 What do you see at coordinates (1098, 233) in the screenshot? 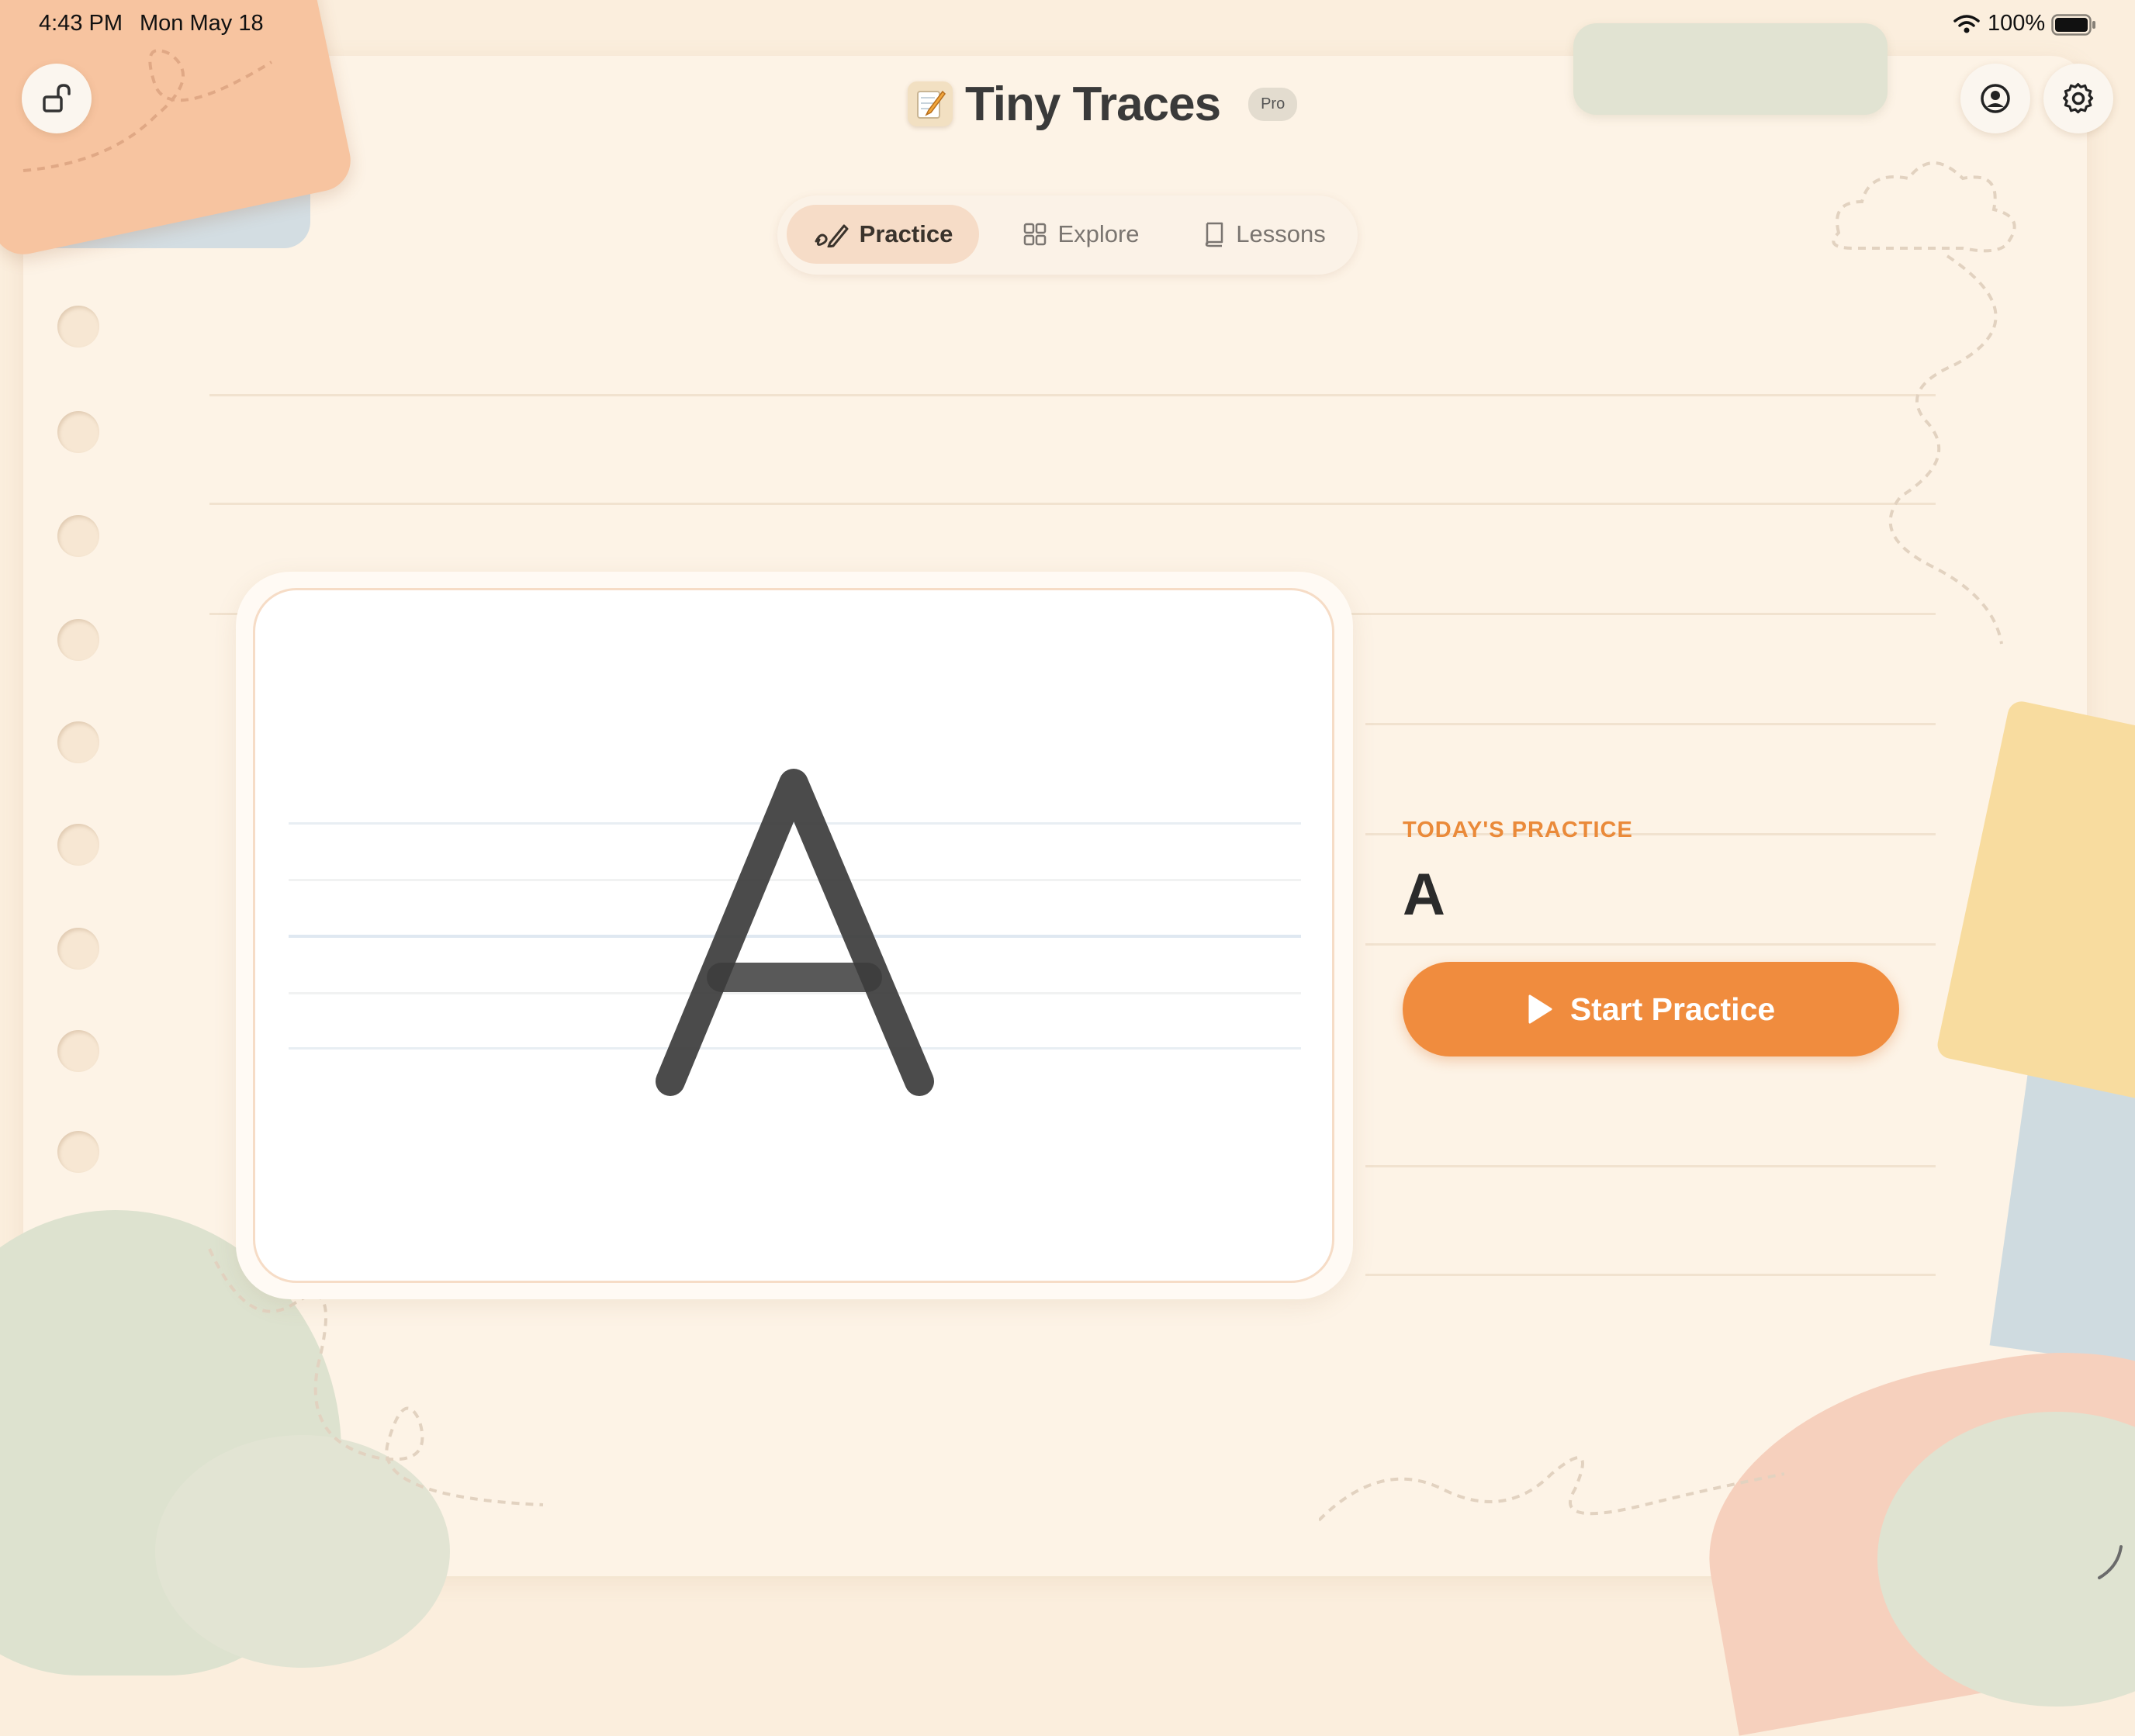
I see `tab-explore-label: Explore` at bounding box center [1098, 233].